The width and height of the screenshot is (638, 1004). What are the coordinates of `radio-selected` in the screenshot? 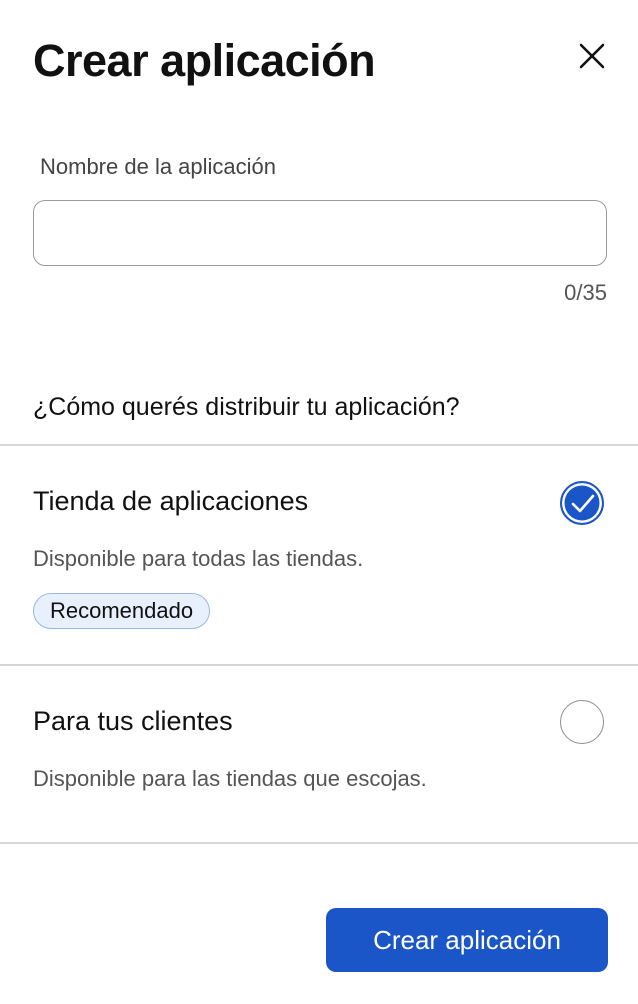 It's located at (582, 503).